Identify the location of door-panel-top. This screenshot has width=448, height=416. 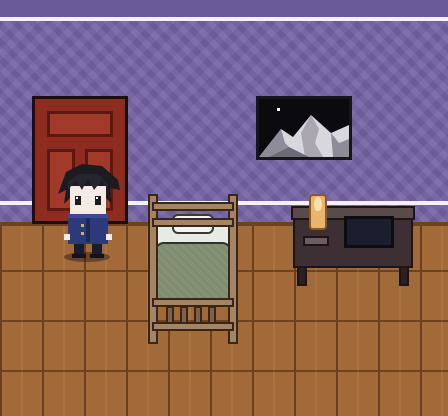
(80, 124).